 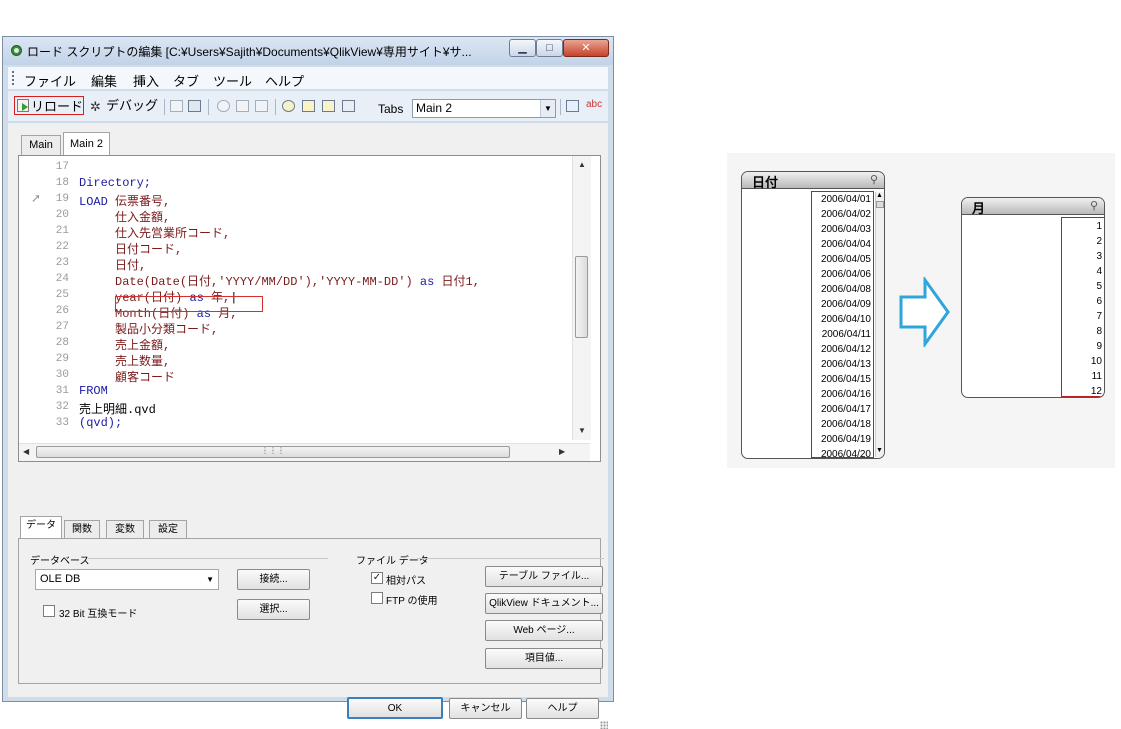 I want to click on search-icon, so click(x=288, y=106).